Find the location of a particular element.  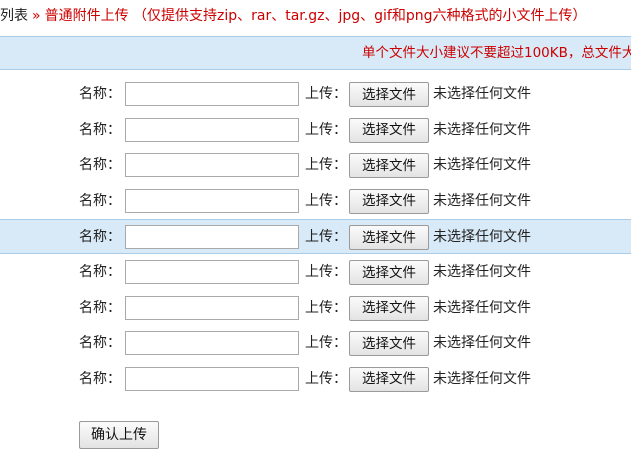

size-notice-text: 单个文件大小建议不要超过100KB，总文件大小不超过 is located at coordinates (496, 53).